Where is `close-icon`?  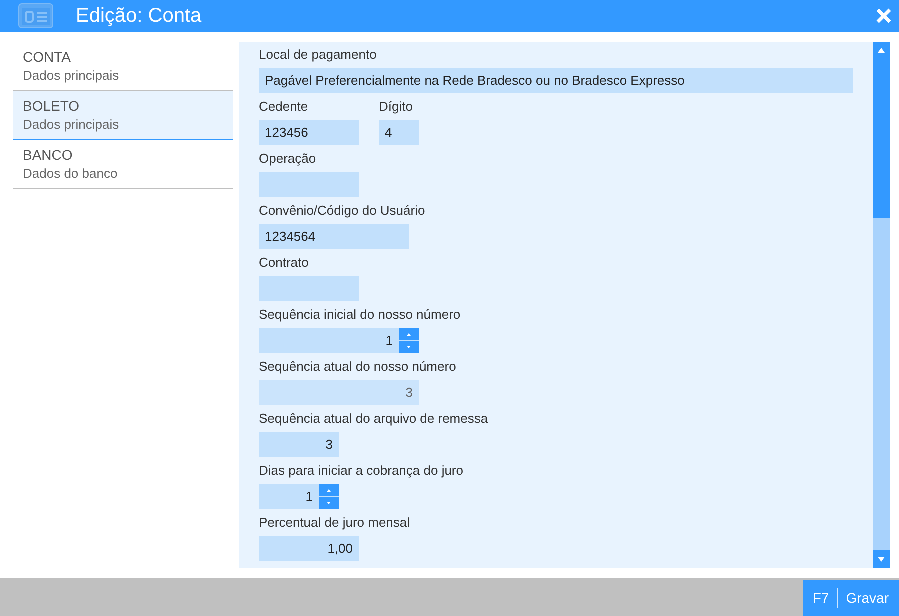
close-icon is located at coordinates (884, 16).